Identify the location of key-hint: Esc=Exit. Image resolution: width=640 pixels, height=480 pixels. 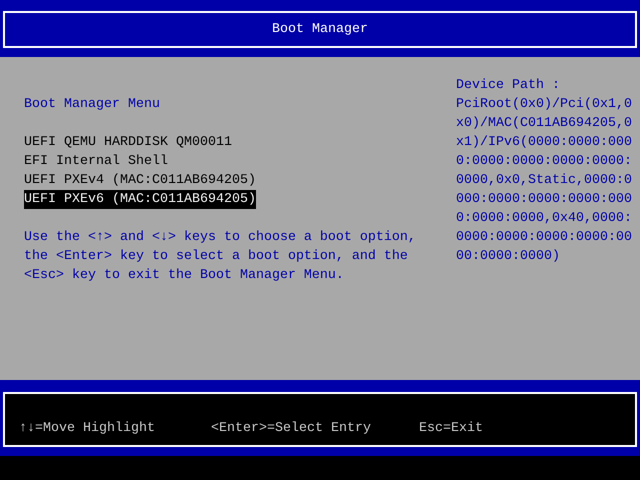
(451, 429).